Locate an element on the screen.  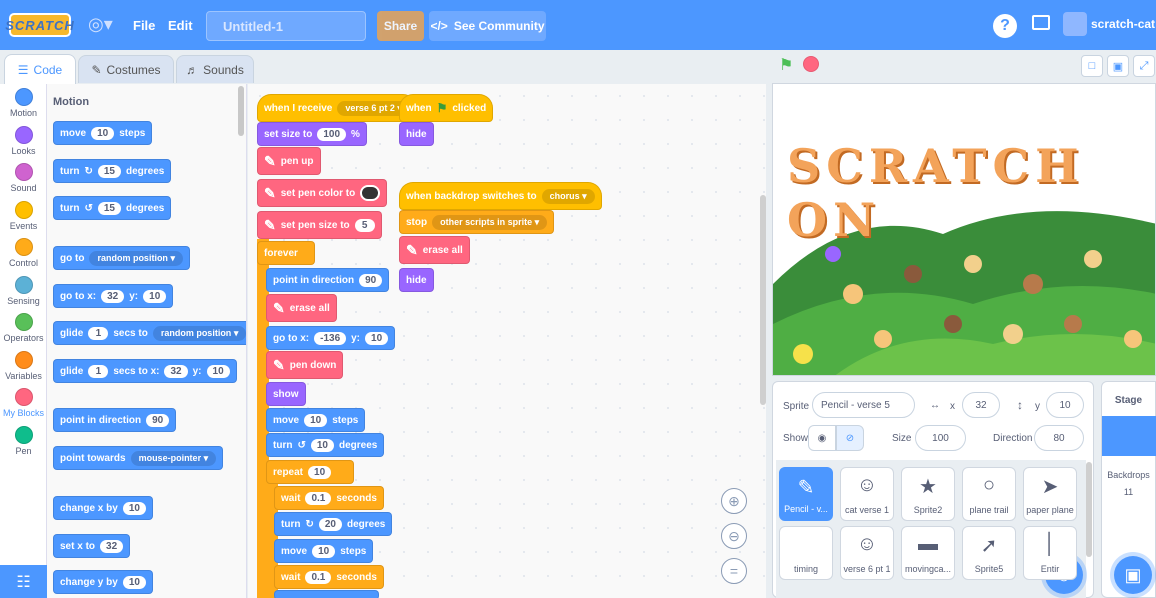
show-hidden-icon: ⊘ is located at coordinates (850, 438).